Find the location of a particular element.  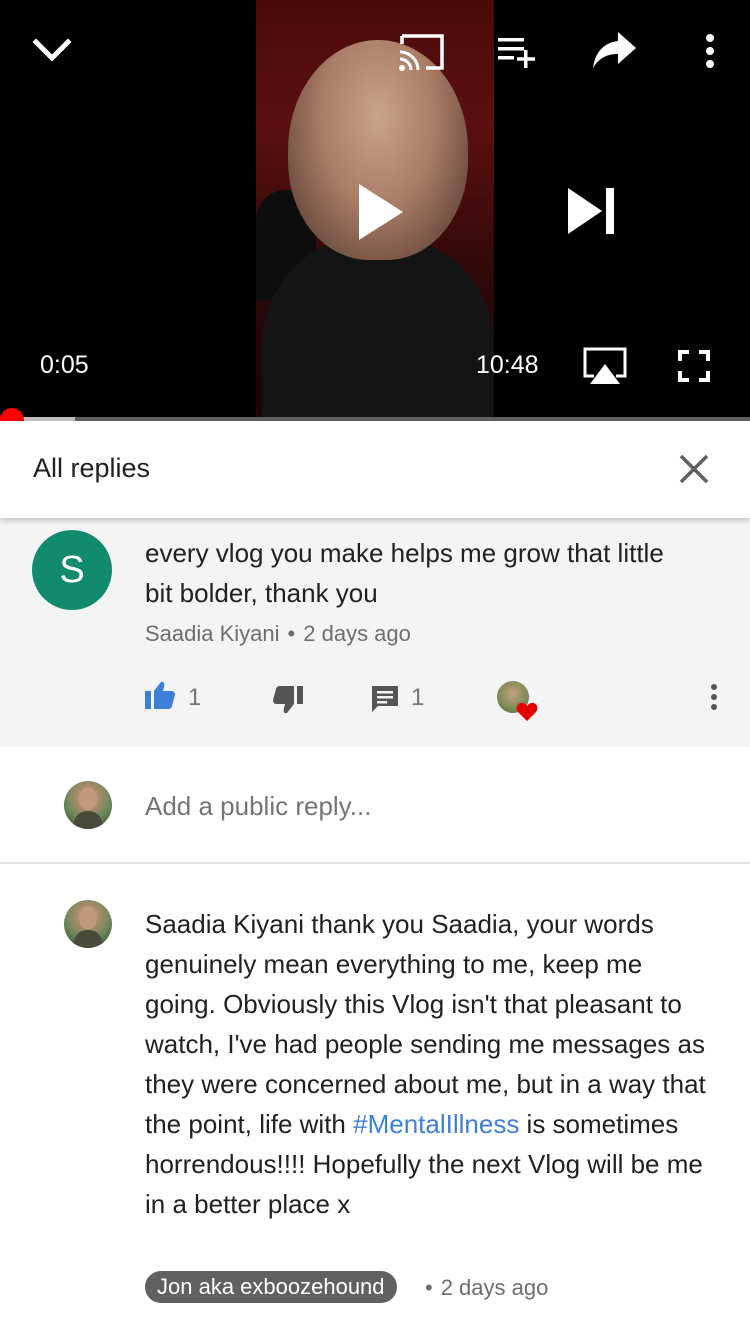

cast-icon is located at coordinates (422, 52).